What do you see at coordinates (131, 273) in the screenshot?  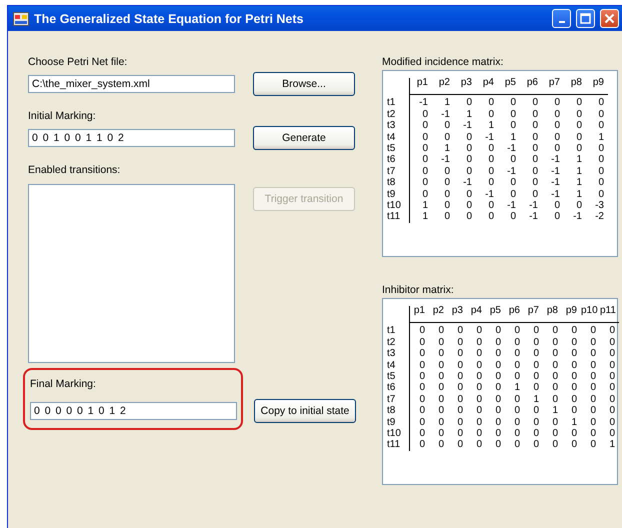 I see `transitions-list` at bounding box center [131, 273].